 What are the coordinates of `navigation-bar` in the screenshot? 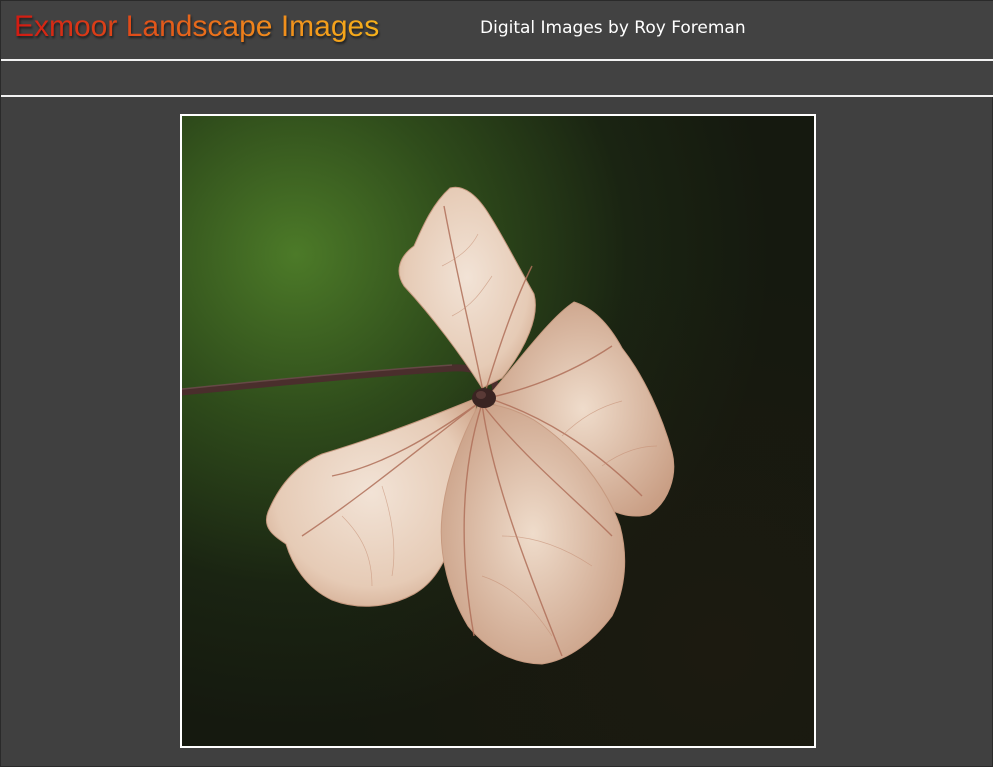 It's located at (497, 78).